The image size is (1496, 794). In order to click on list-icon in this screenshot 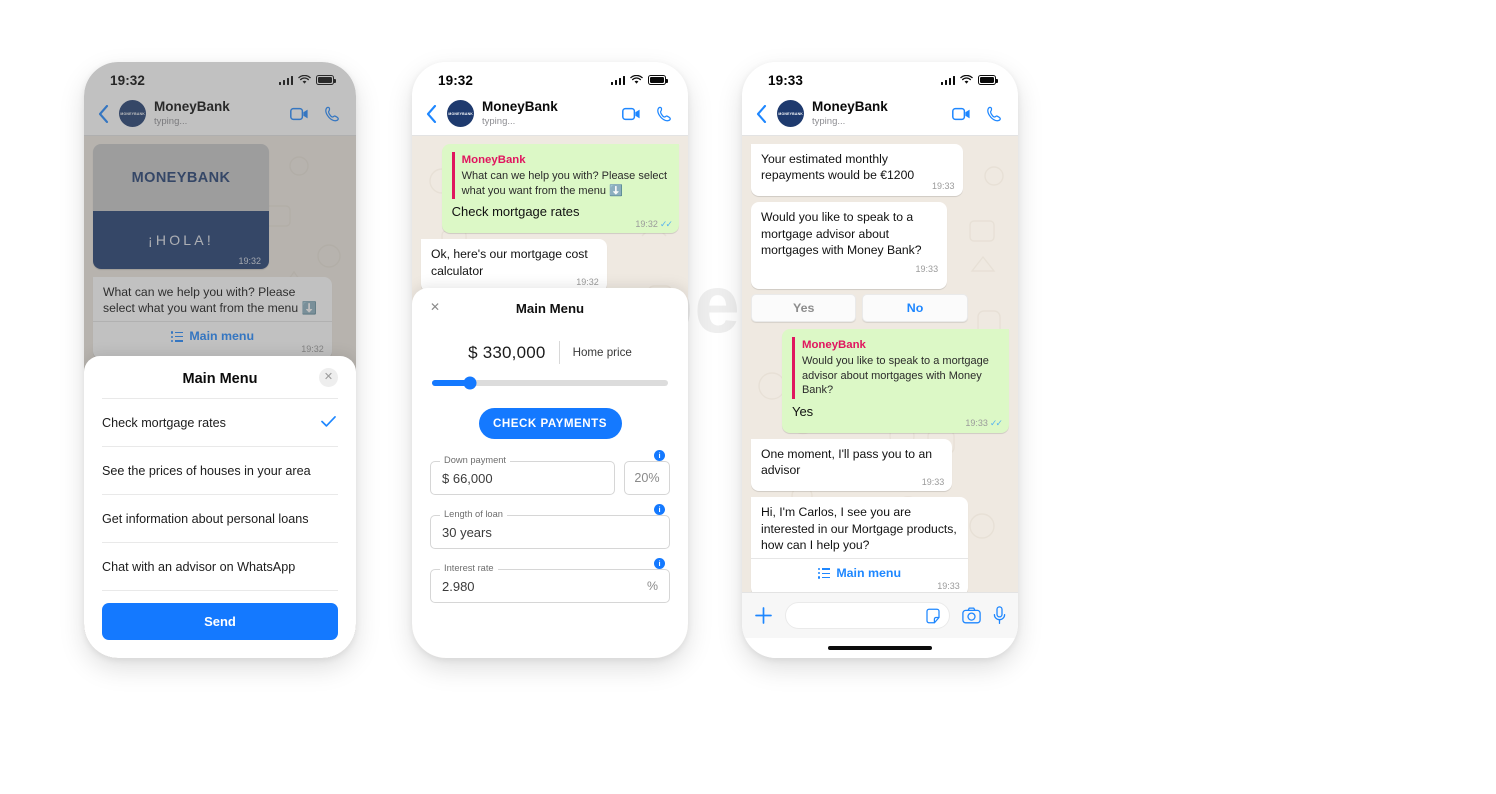, I will do `click(824, 573)`.